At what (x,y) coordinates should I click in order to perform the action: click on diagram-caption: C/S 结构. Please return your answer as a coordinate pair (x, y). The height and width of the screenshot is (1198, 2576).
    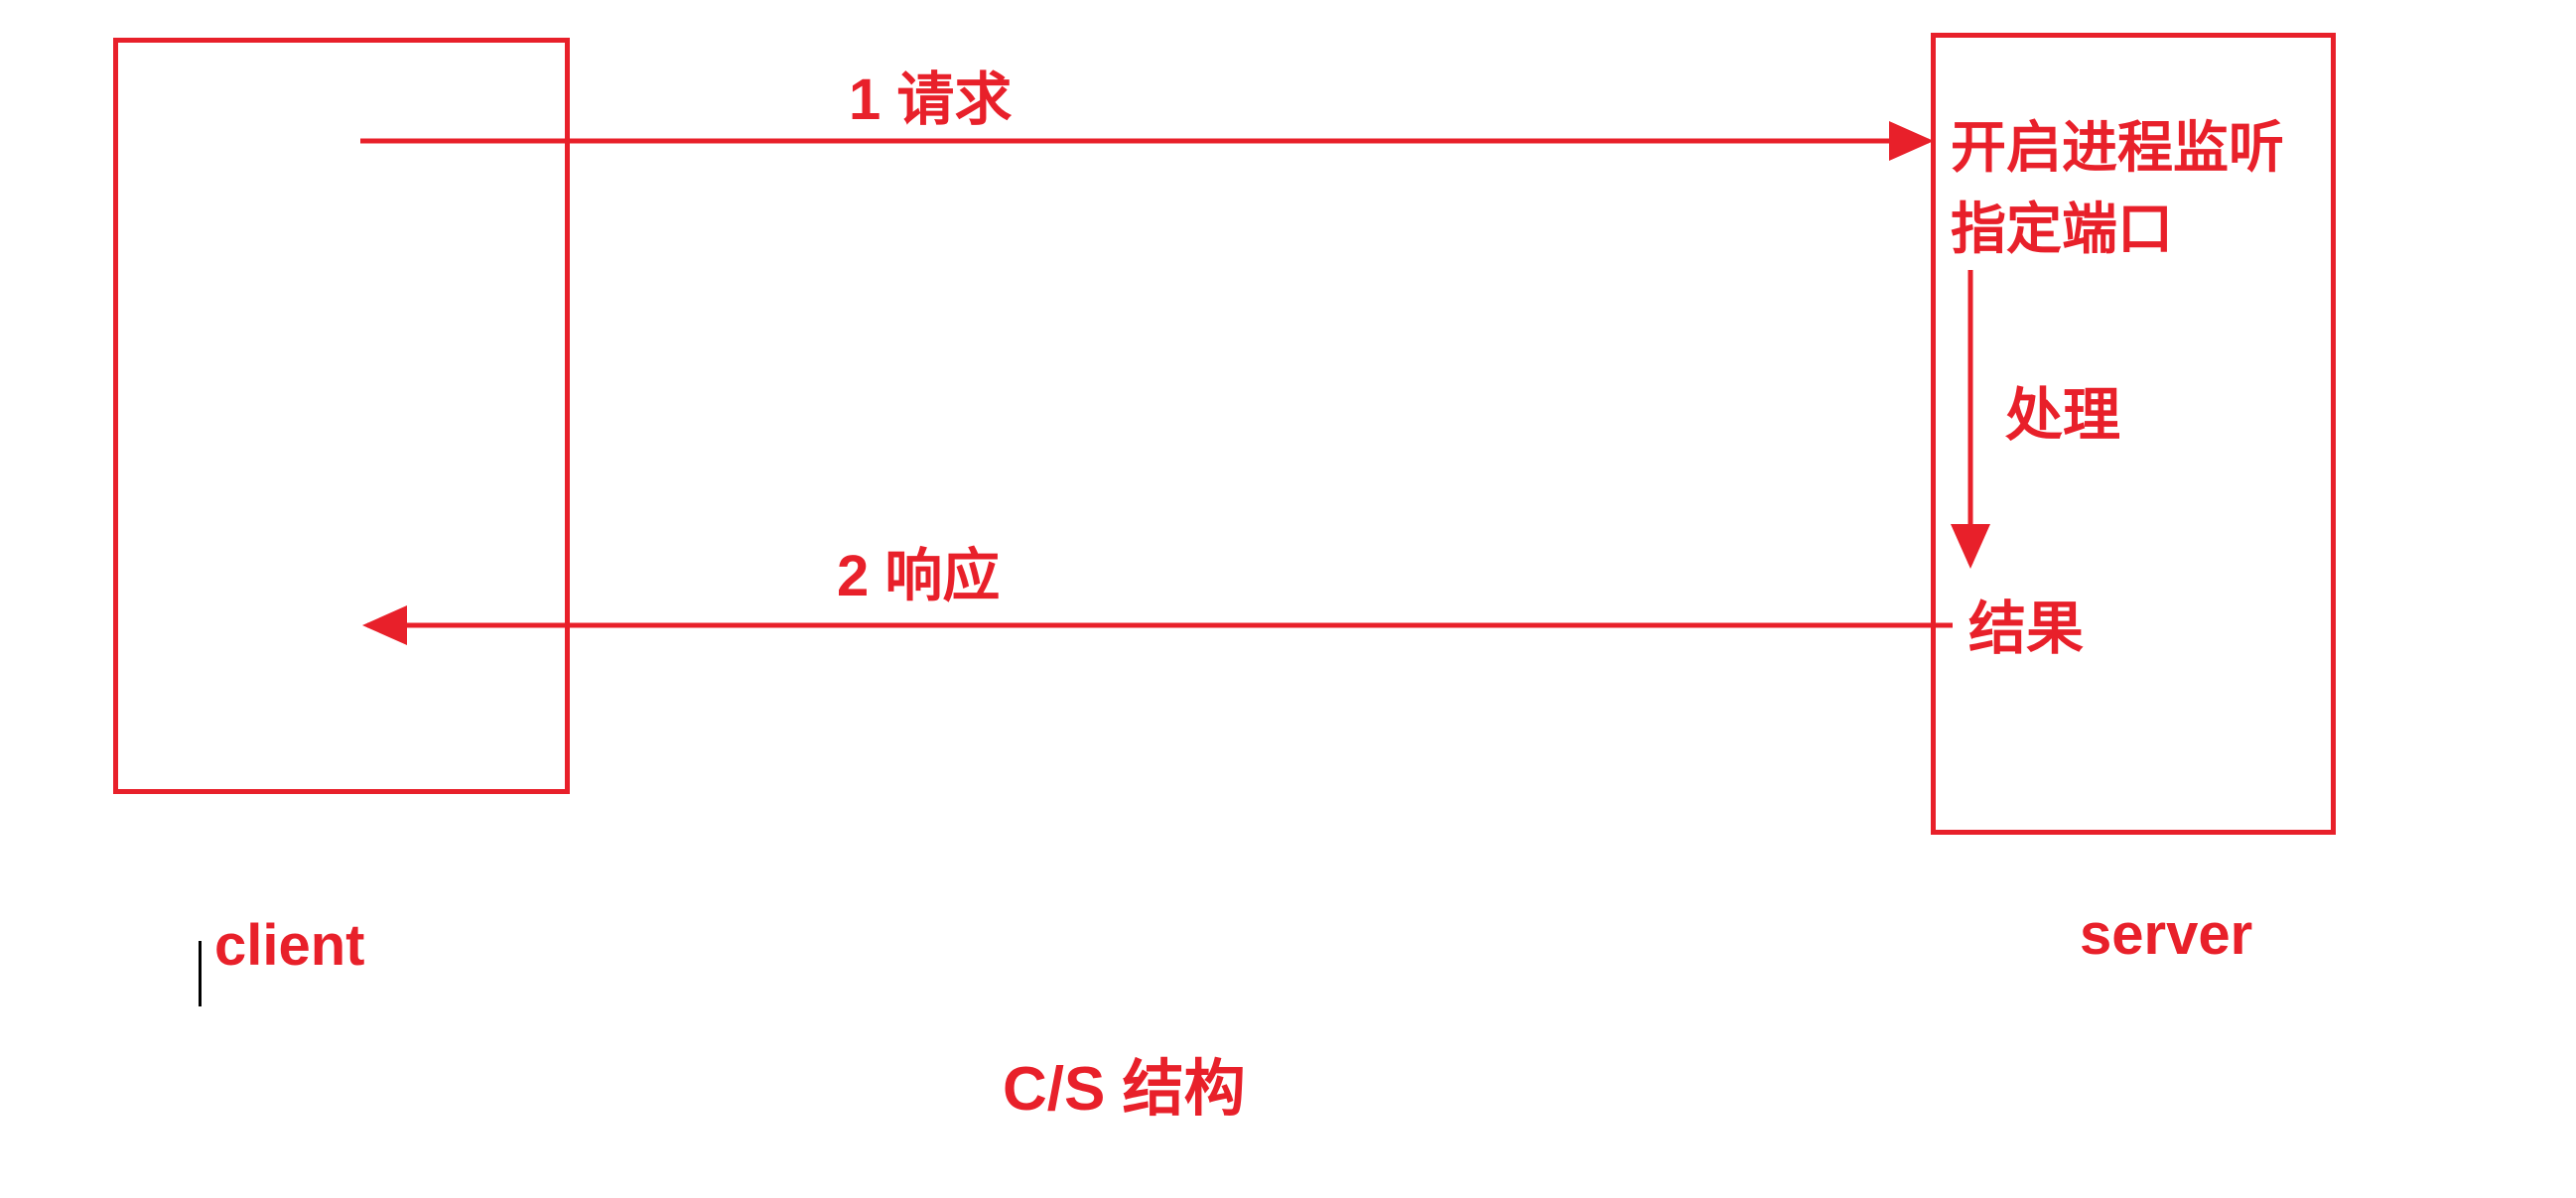
    Looking at the image, I should click on (1125, 1089).